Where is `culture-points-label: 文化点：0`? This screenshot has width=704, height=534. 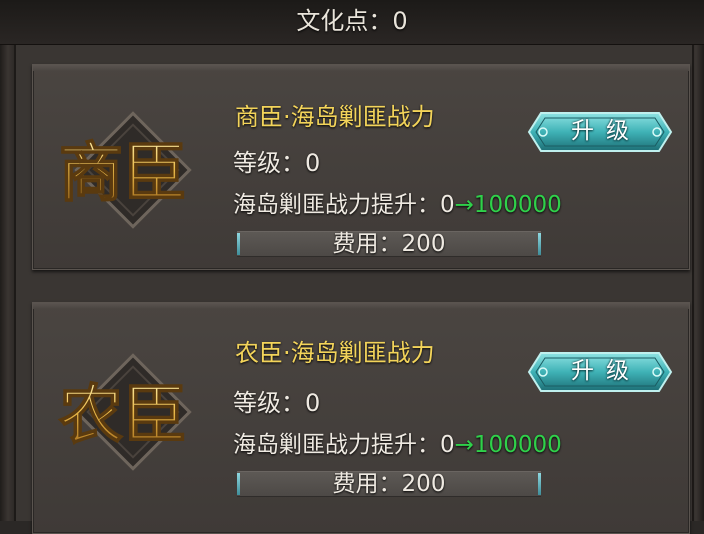
culture-points-label: 文化点：0 is located at coordinates (352, 21).